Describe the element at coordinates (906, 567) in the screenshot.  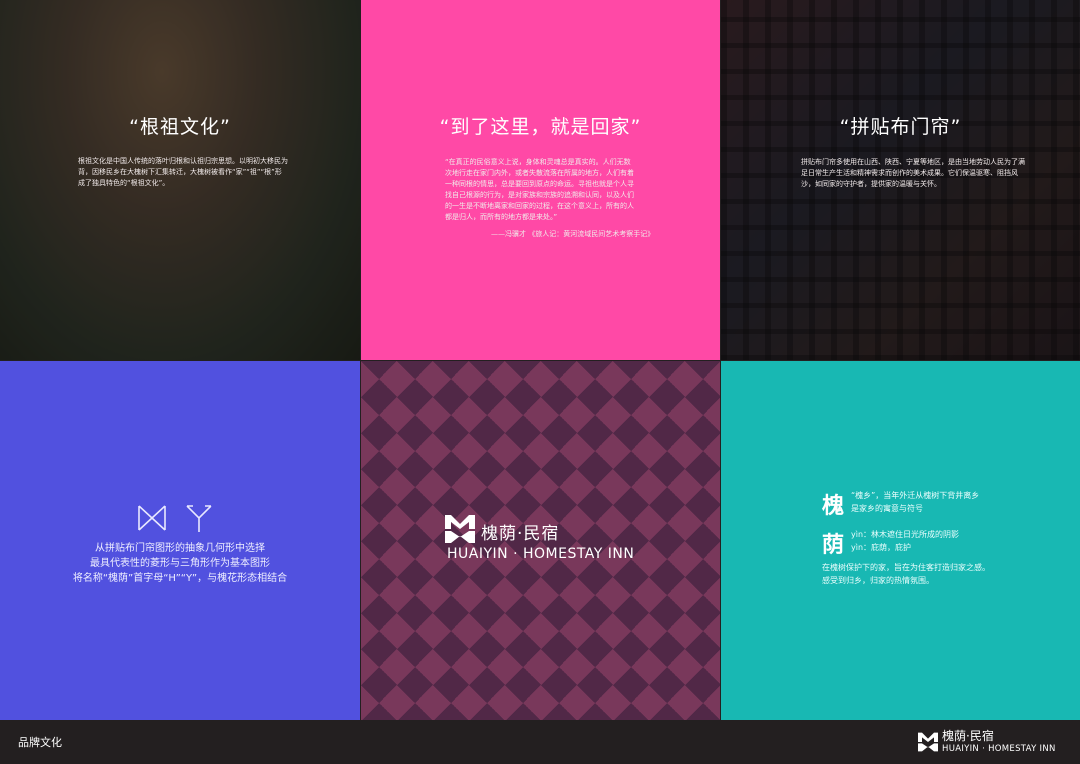
I see `closing-line: 在槐树保护下的家，旨在为住客打造归家之感。` at that location.